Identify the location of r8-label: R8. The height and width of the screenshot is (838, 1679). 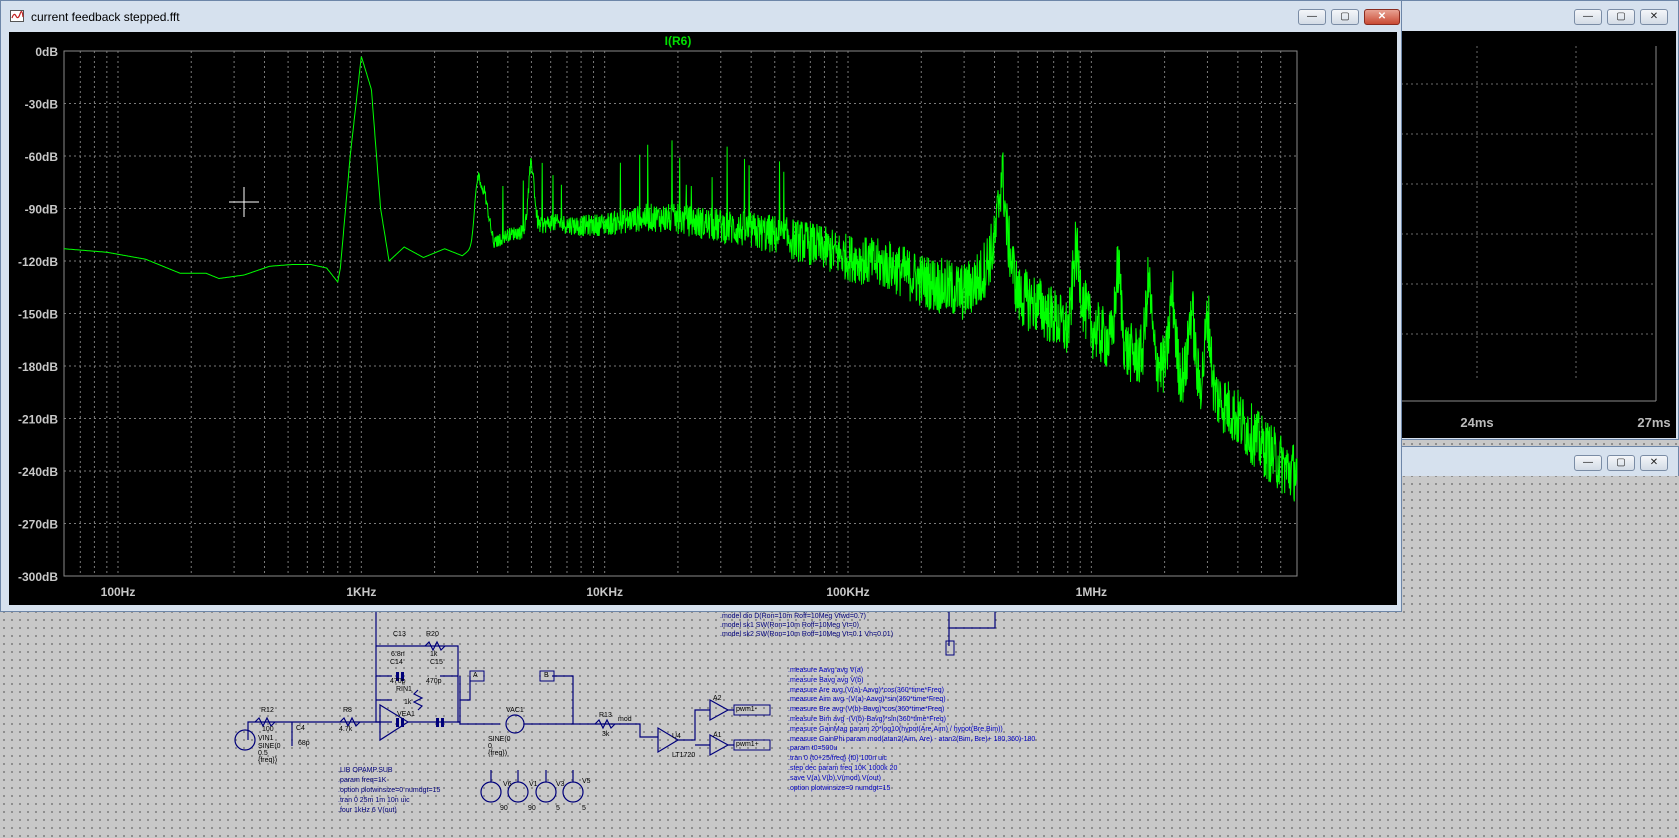
(347, 710).